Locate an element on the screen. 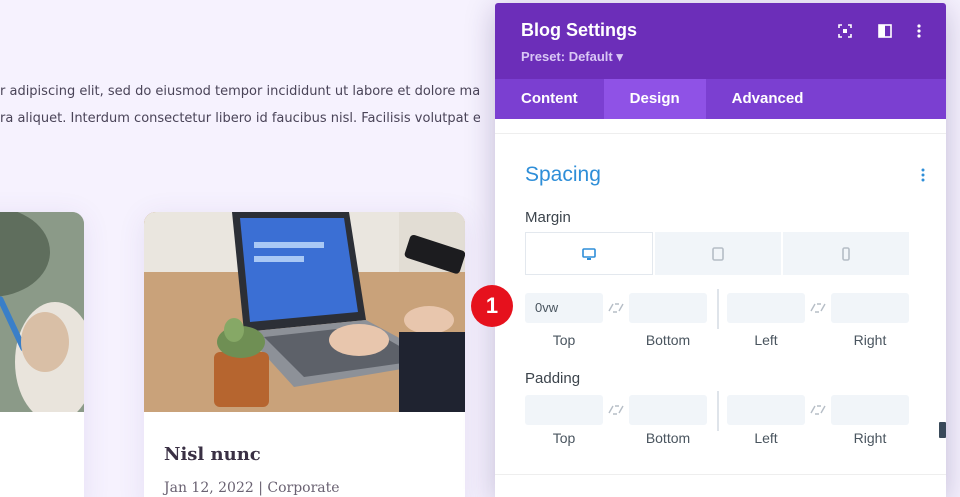 The height and width of the screenshot is (497, 960). panel-header: Blog Settings Preset: Default ▾ is located at coordinates (720, 41).